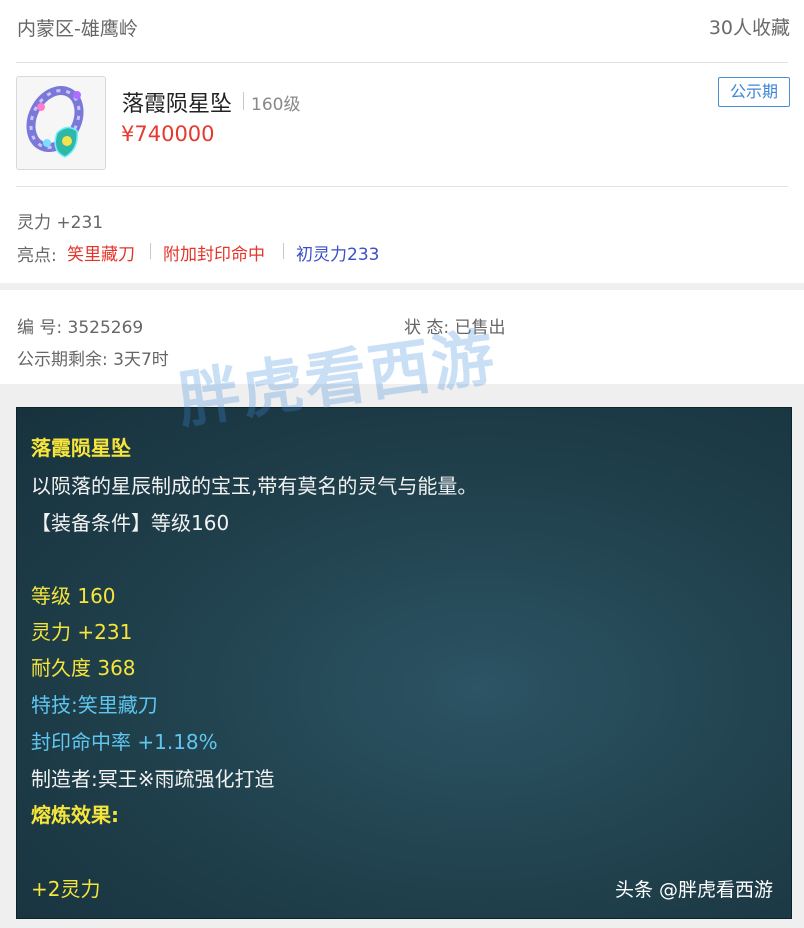 The image size is (804, 928). What do you see at coordinates (101, 255) in the screenshot?
I see `highlight-tag: 笑里藏刀` at bounding box center [101, 255].